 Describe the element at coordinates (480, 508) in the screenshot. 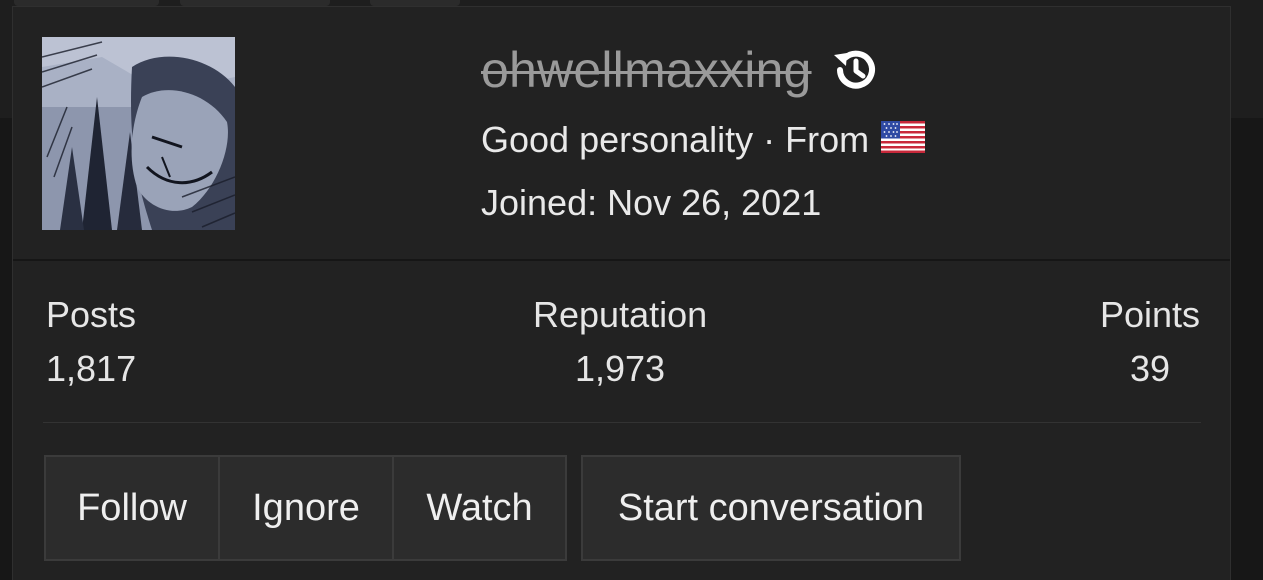

I see `watch-button: Watch` at that location.